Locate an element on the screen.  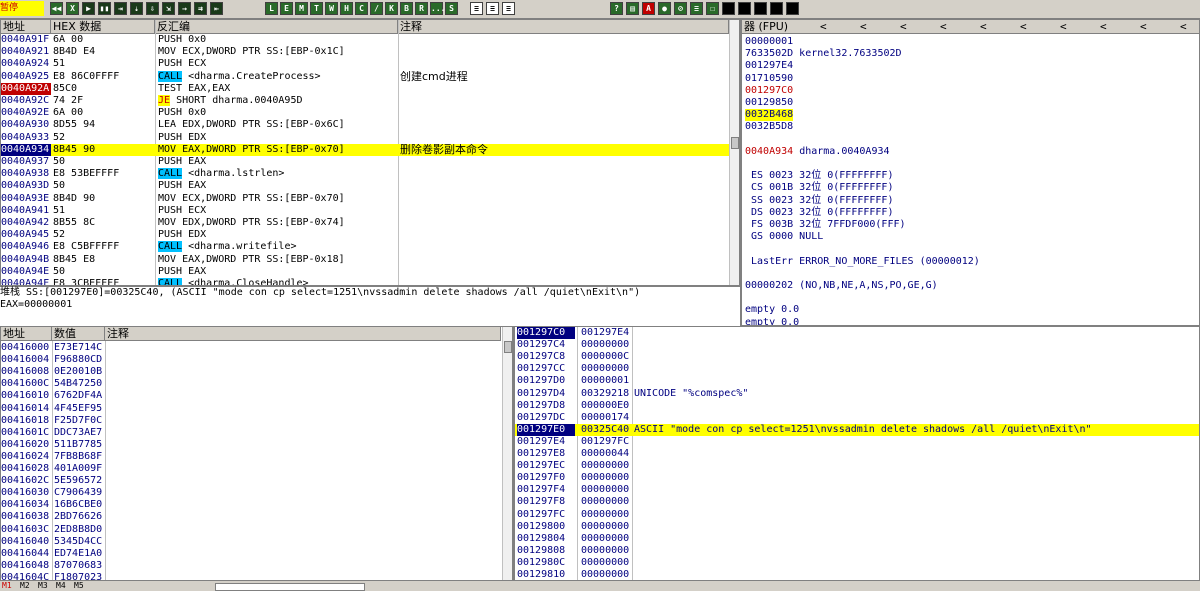
fpu-nav-arrow-2: < is located at coordinates (903, 26).